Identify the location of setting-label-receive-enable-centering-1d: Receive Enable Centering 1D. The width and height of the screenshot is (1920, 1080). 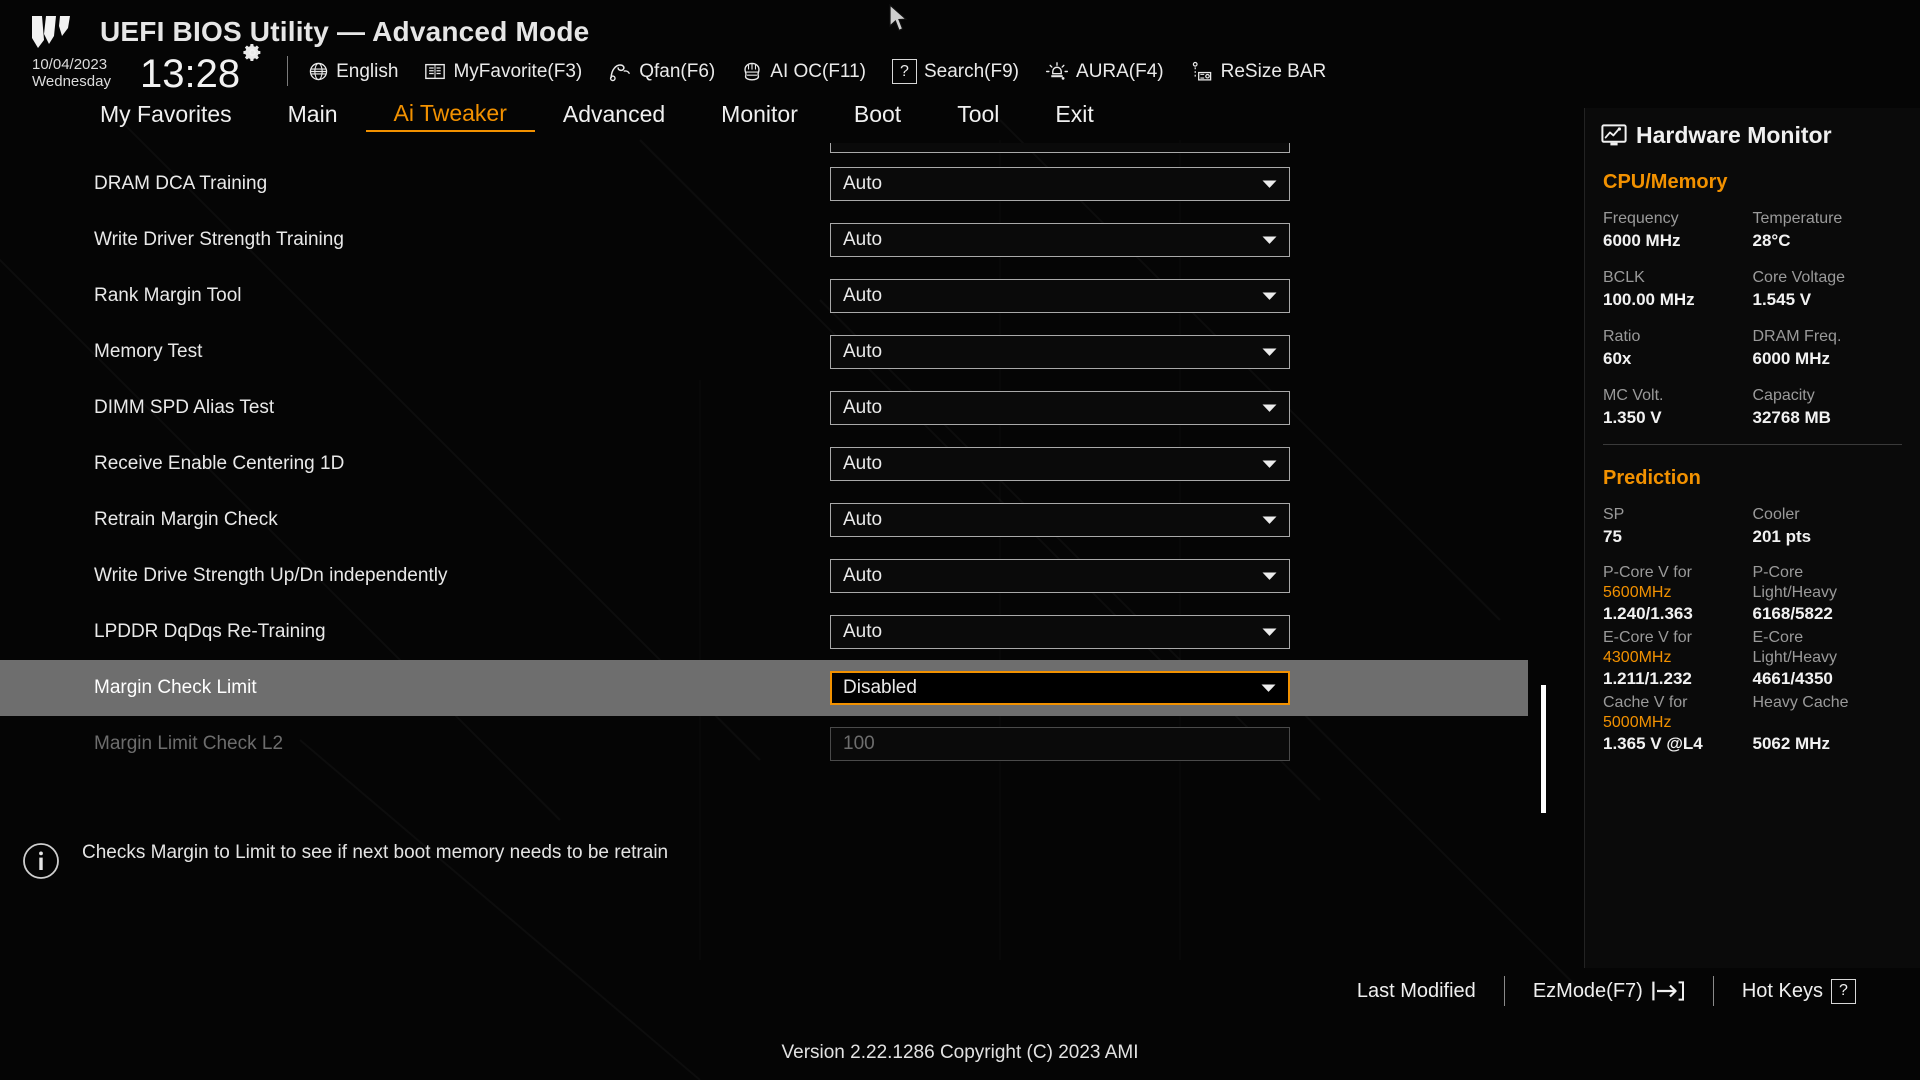
(219, 463).